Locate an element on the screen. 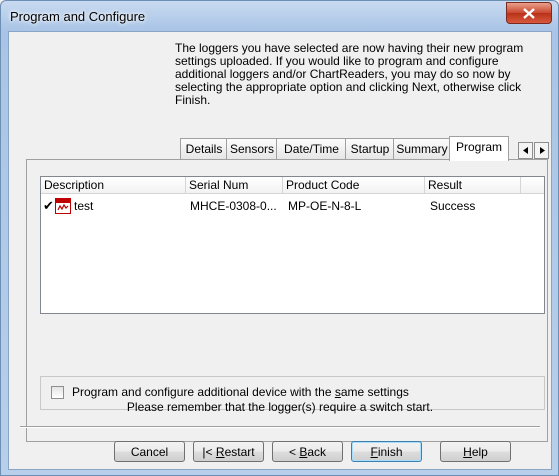 This screenshot has width=559, height=476. close-icon is located at coordinates (529, 13).